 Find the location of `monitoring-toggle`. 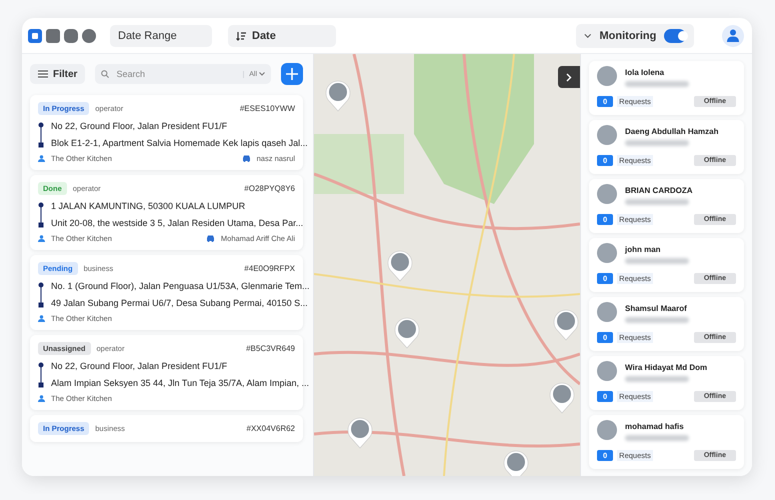

monitoring-toggle is located at coordinates (675, 35).